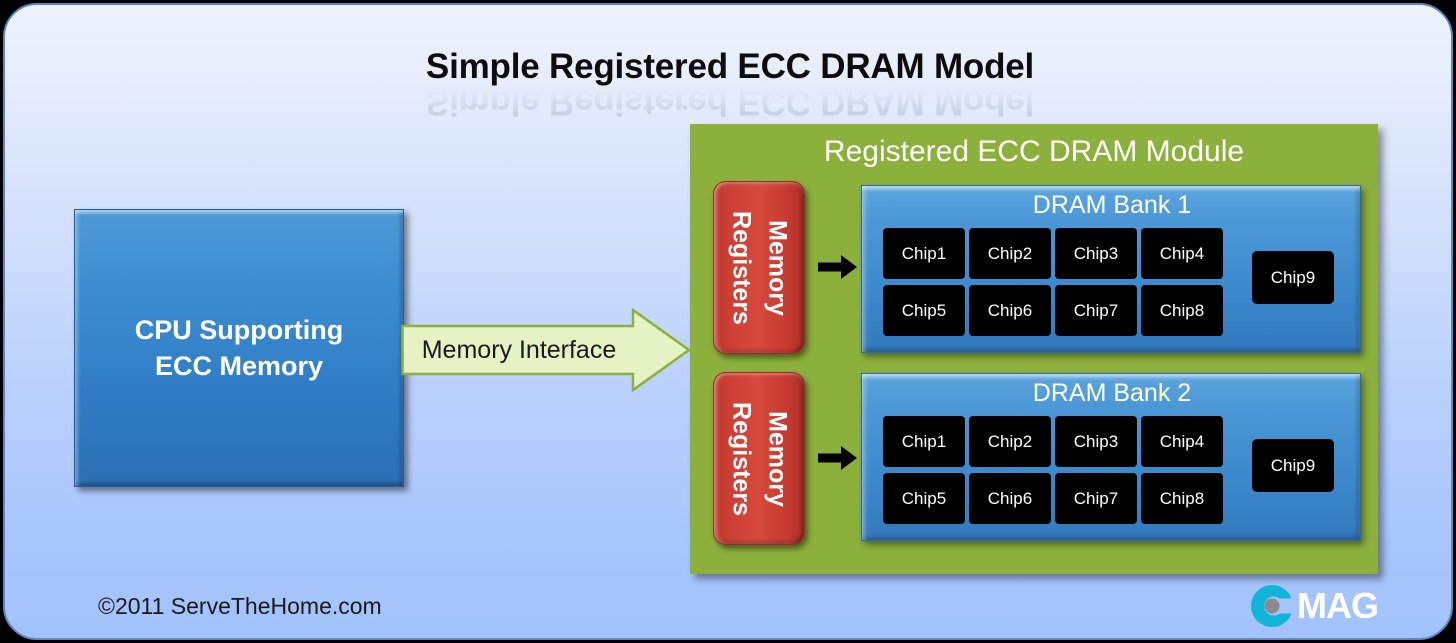 The image size is (1456, 643). I want to click on module-title: Registered ECC DRAM Module, so click(1034, 151).